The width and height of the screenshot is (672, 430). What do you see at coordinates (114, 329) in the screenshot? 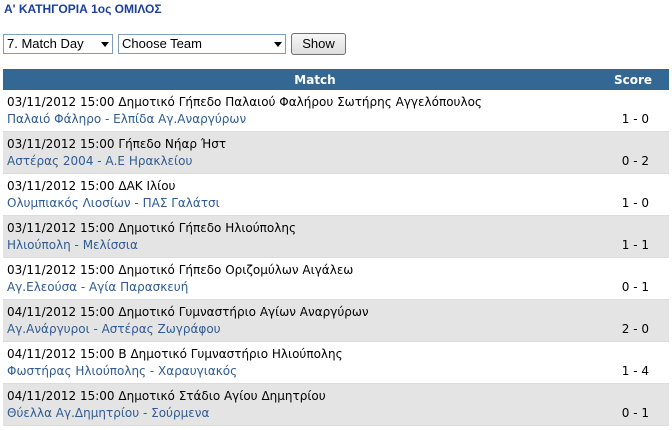
I see `match-teams-link: Αγ.Ανάργυροι - Αστέρας Ζωγράφου` at bounding box center [114, 329].